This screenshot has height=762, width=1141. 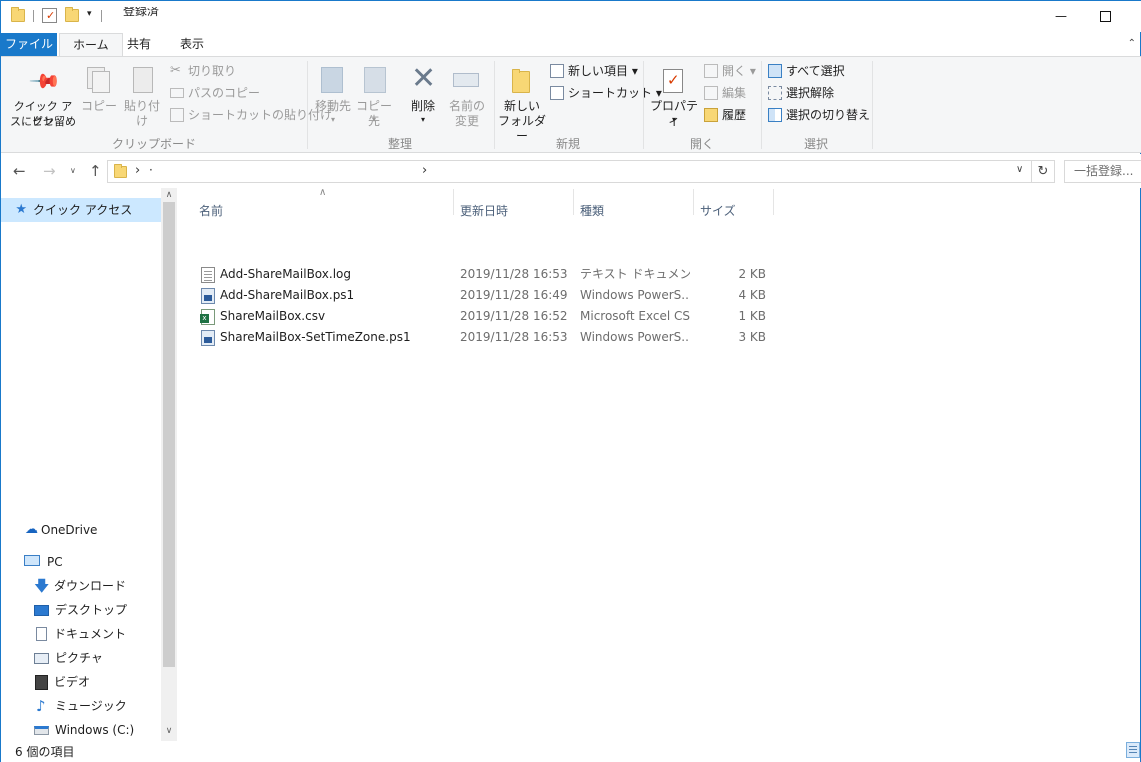 I want to click on pin-quick-access-button: 📌 クイック アクセ スにピン留め, so click(x=43, y=95).